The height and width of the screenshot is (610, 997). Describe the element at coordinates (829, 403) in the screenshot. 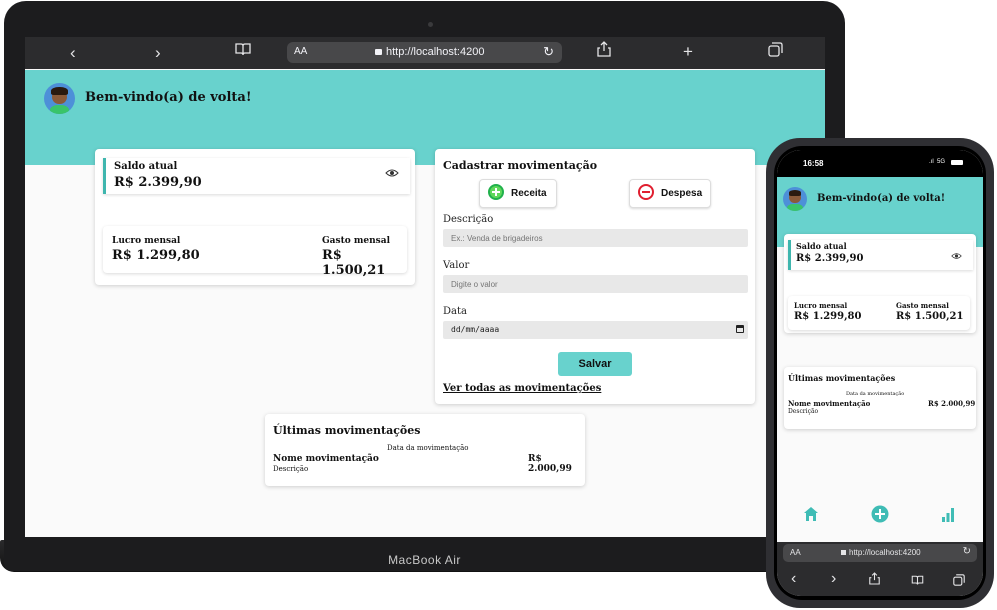

I see `phone-transaction-name: Nome movimentação` at that location.